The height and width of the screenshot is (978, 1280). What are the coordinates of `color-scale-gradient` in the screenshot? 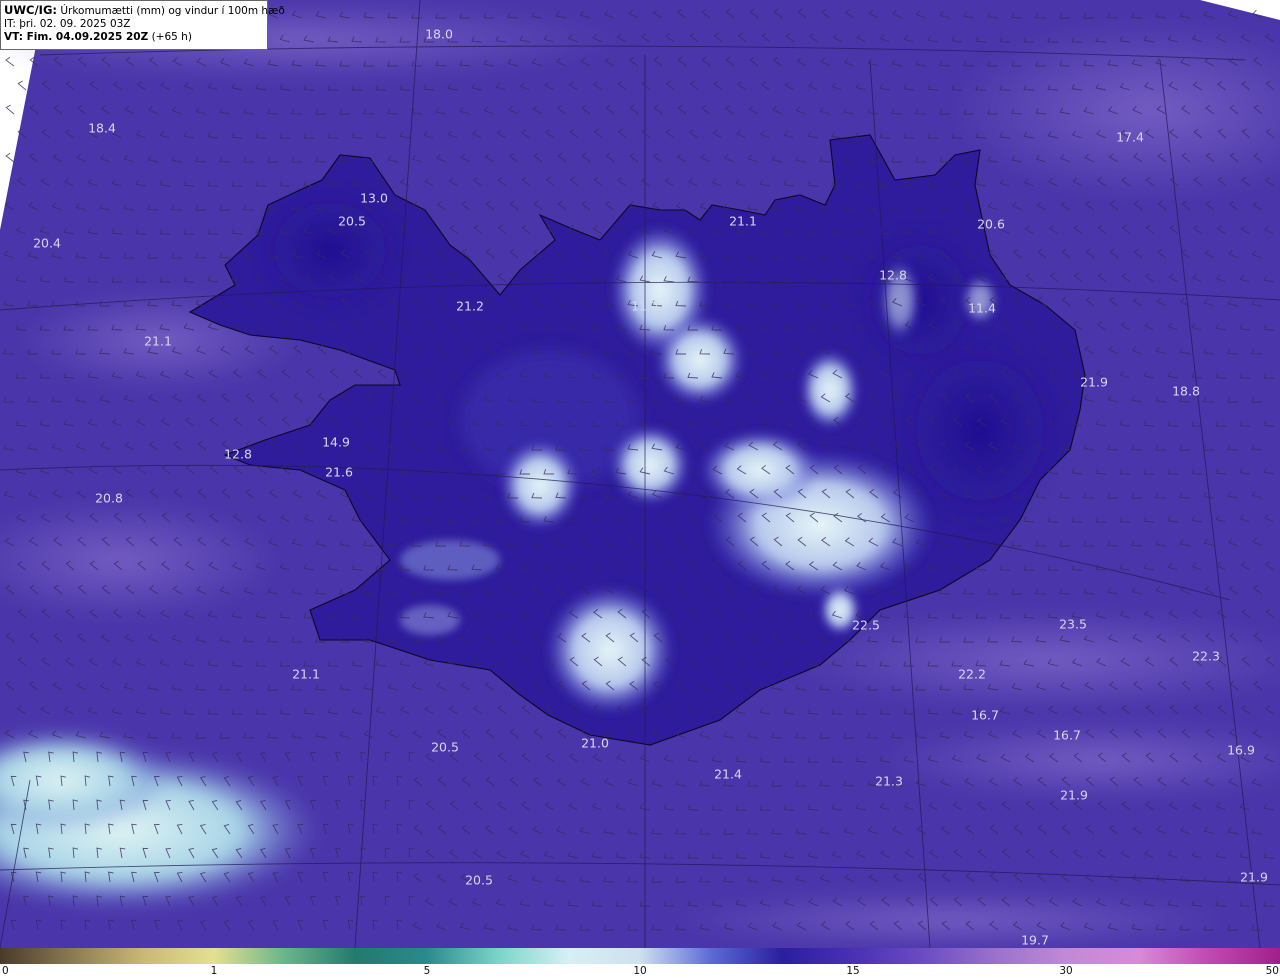 It's located at (640, 956).